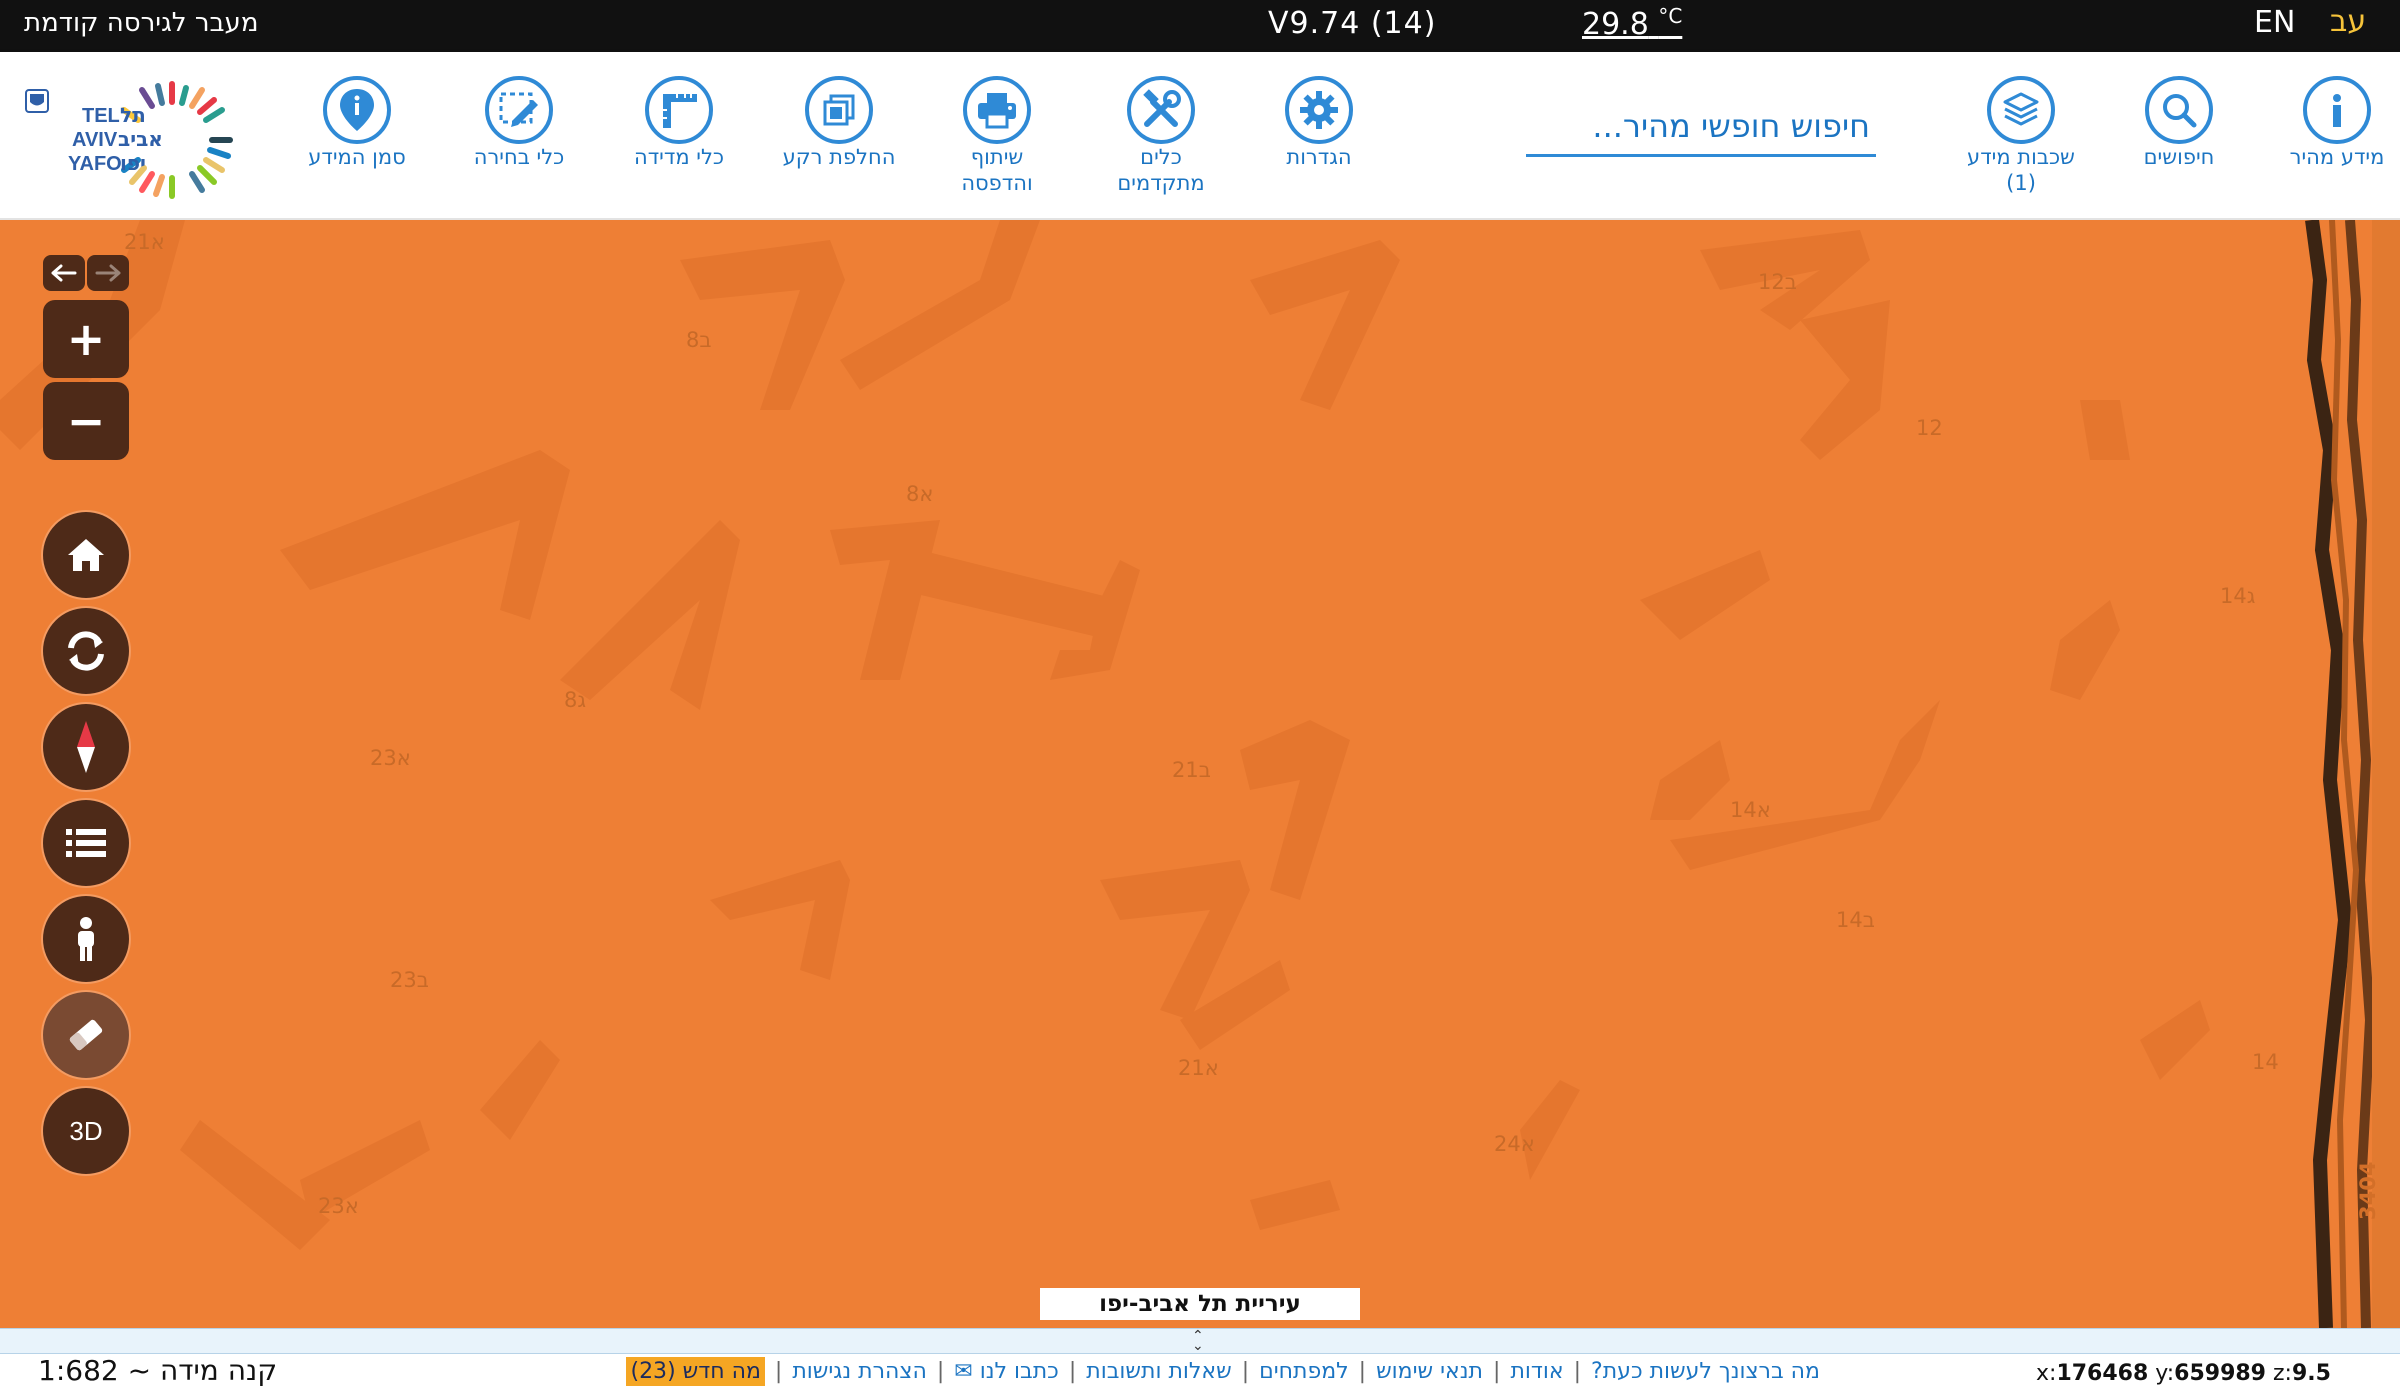 This screenshot has width=2400, height=1392. What do you see at coordinates (1161, 110) in the screenshot?
I see `wrench-hammer-icon` at bounding box center [1161, 110].